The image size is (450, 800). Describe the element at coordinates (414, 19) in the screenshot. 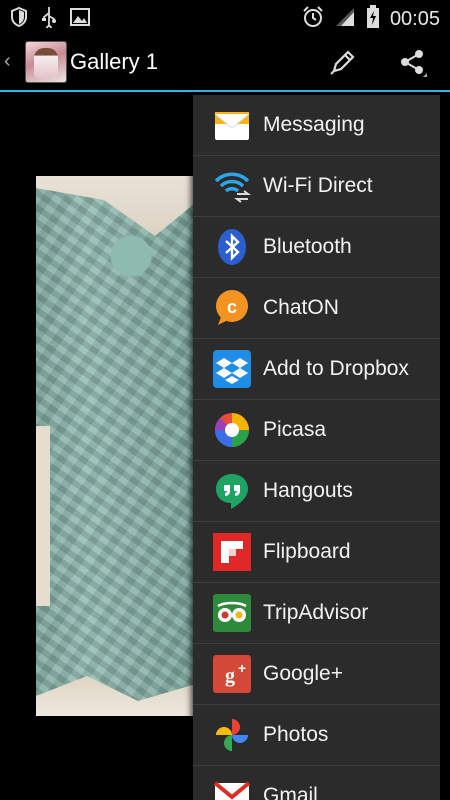

I see `status-time: 00:05` at that location.